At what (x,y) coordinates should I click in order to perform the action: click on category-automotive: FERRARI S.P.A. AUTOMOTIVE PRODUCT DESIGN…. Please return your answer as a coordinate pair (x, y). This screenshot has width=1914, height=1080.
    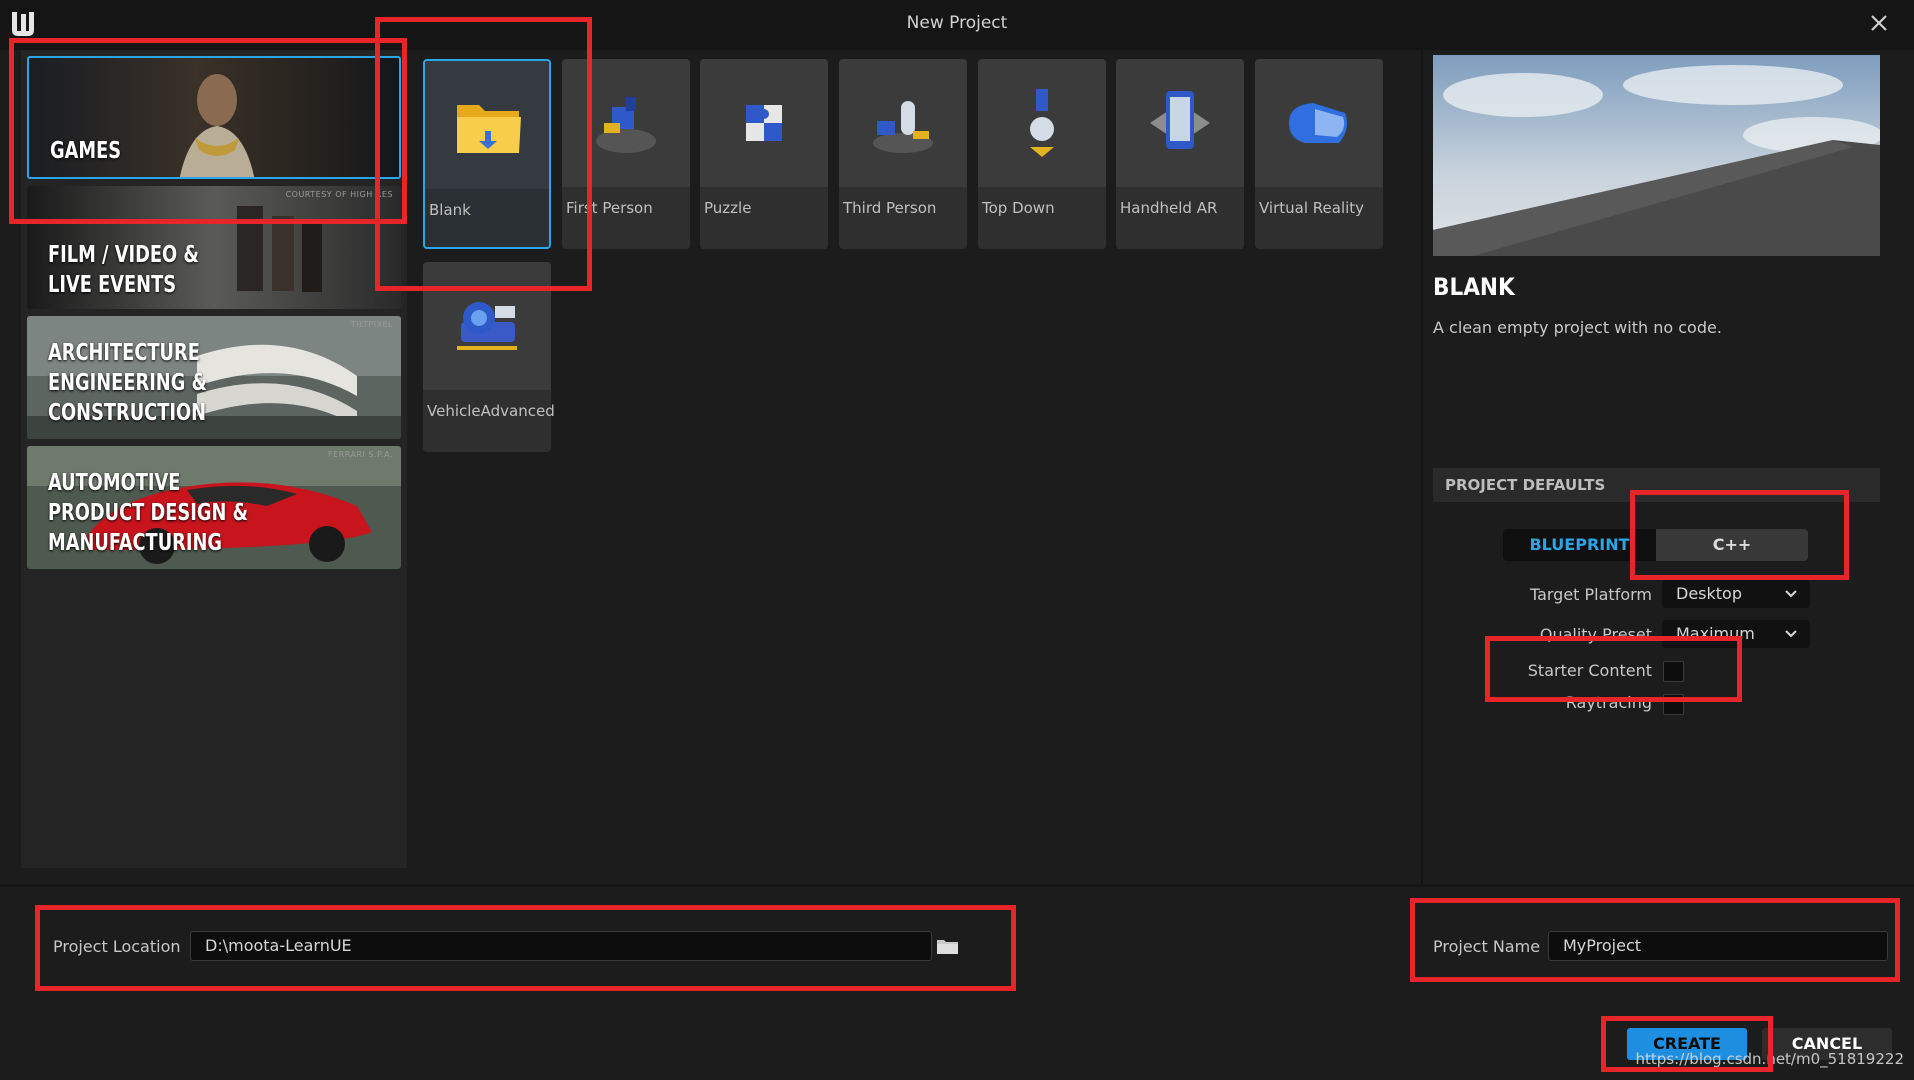
    Looking at the image, I should click on (214, 507).